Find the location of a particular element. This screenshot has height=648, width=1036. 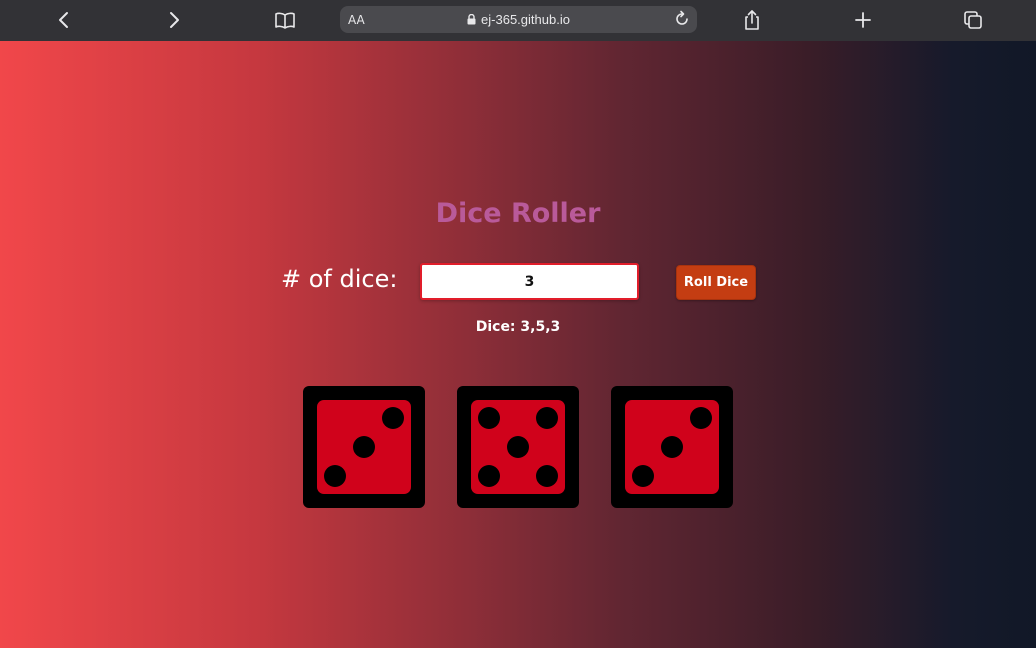

reader-button is located at coordinates (285, 20).